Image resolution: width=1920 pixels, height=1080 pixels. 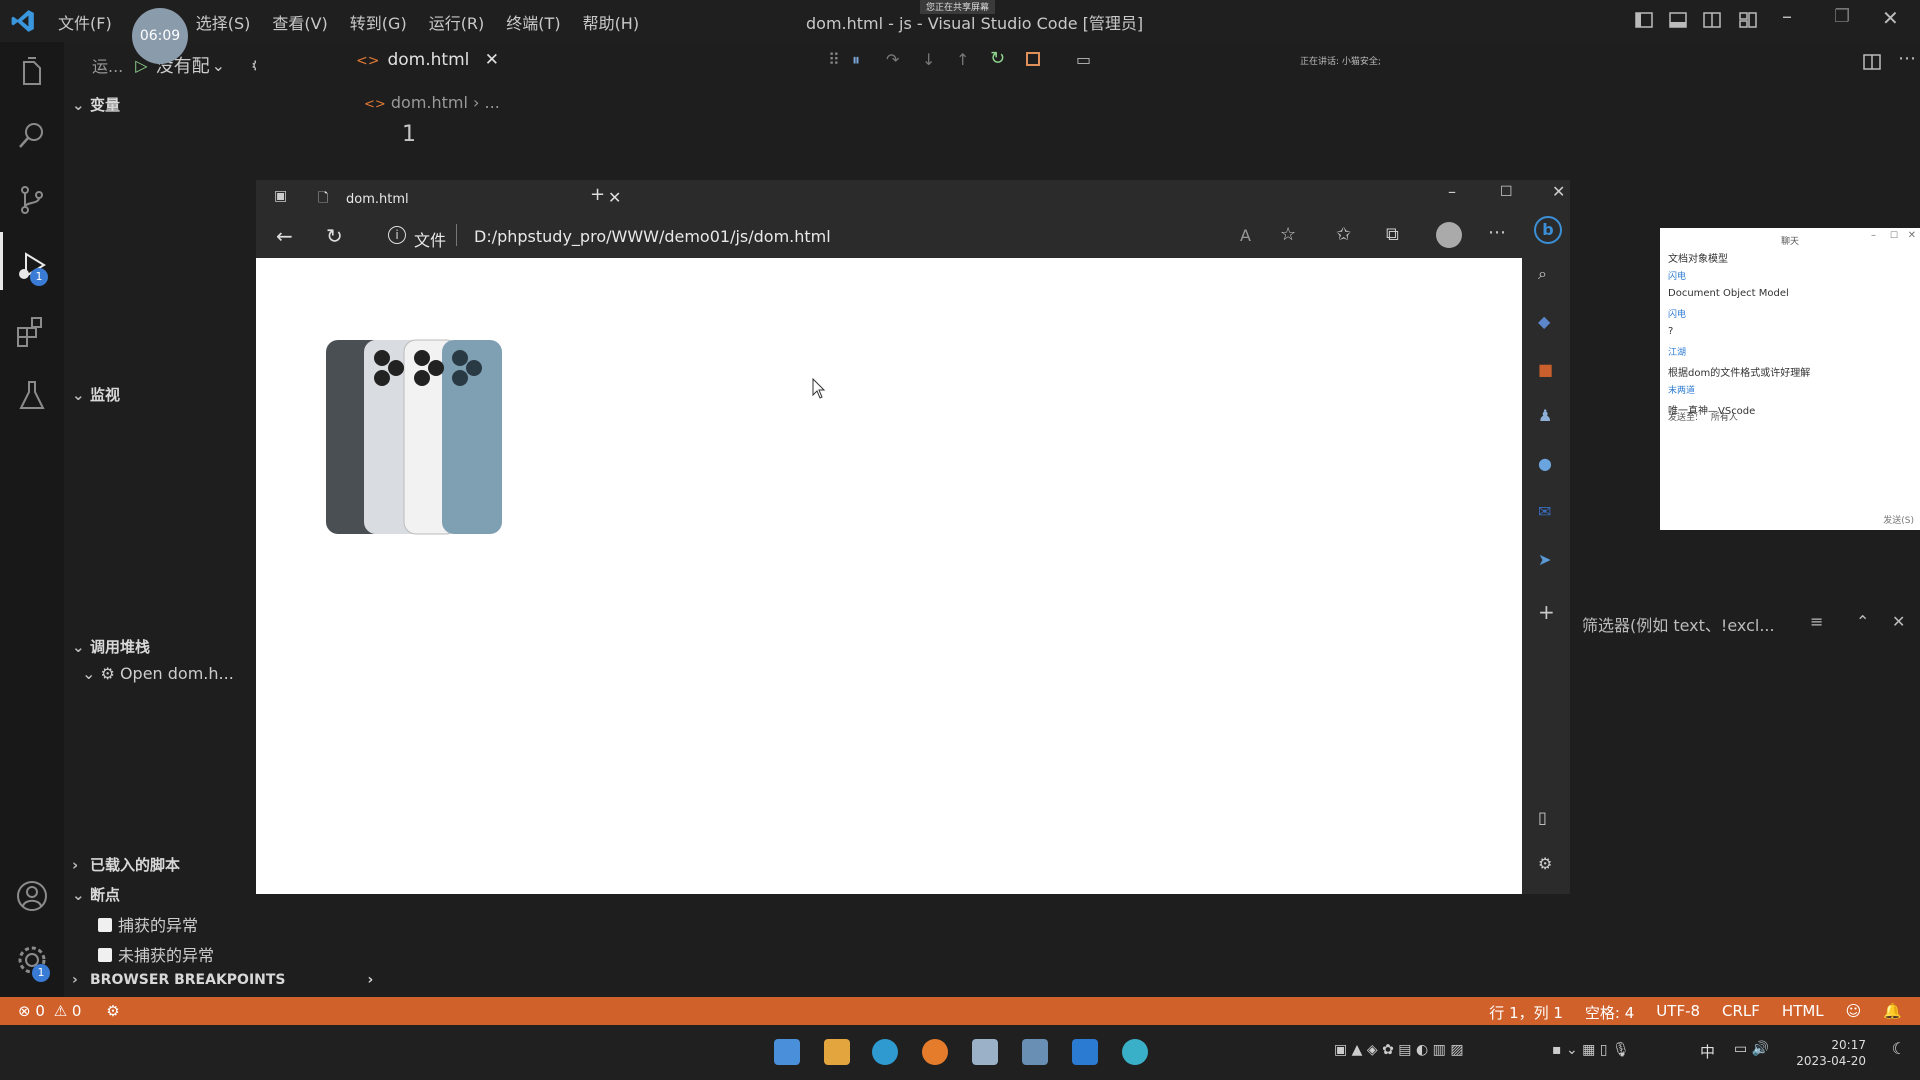 I want to click on chat-close-icon: ✕, so click(x=1912, y=235).